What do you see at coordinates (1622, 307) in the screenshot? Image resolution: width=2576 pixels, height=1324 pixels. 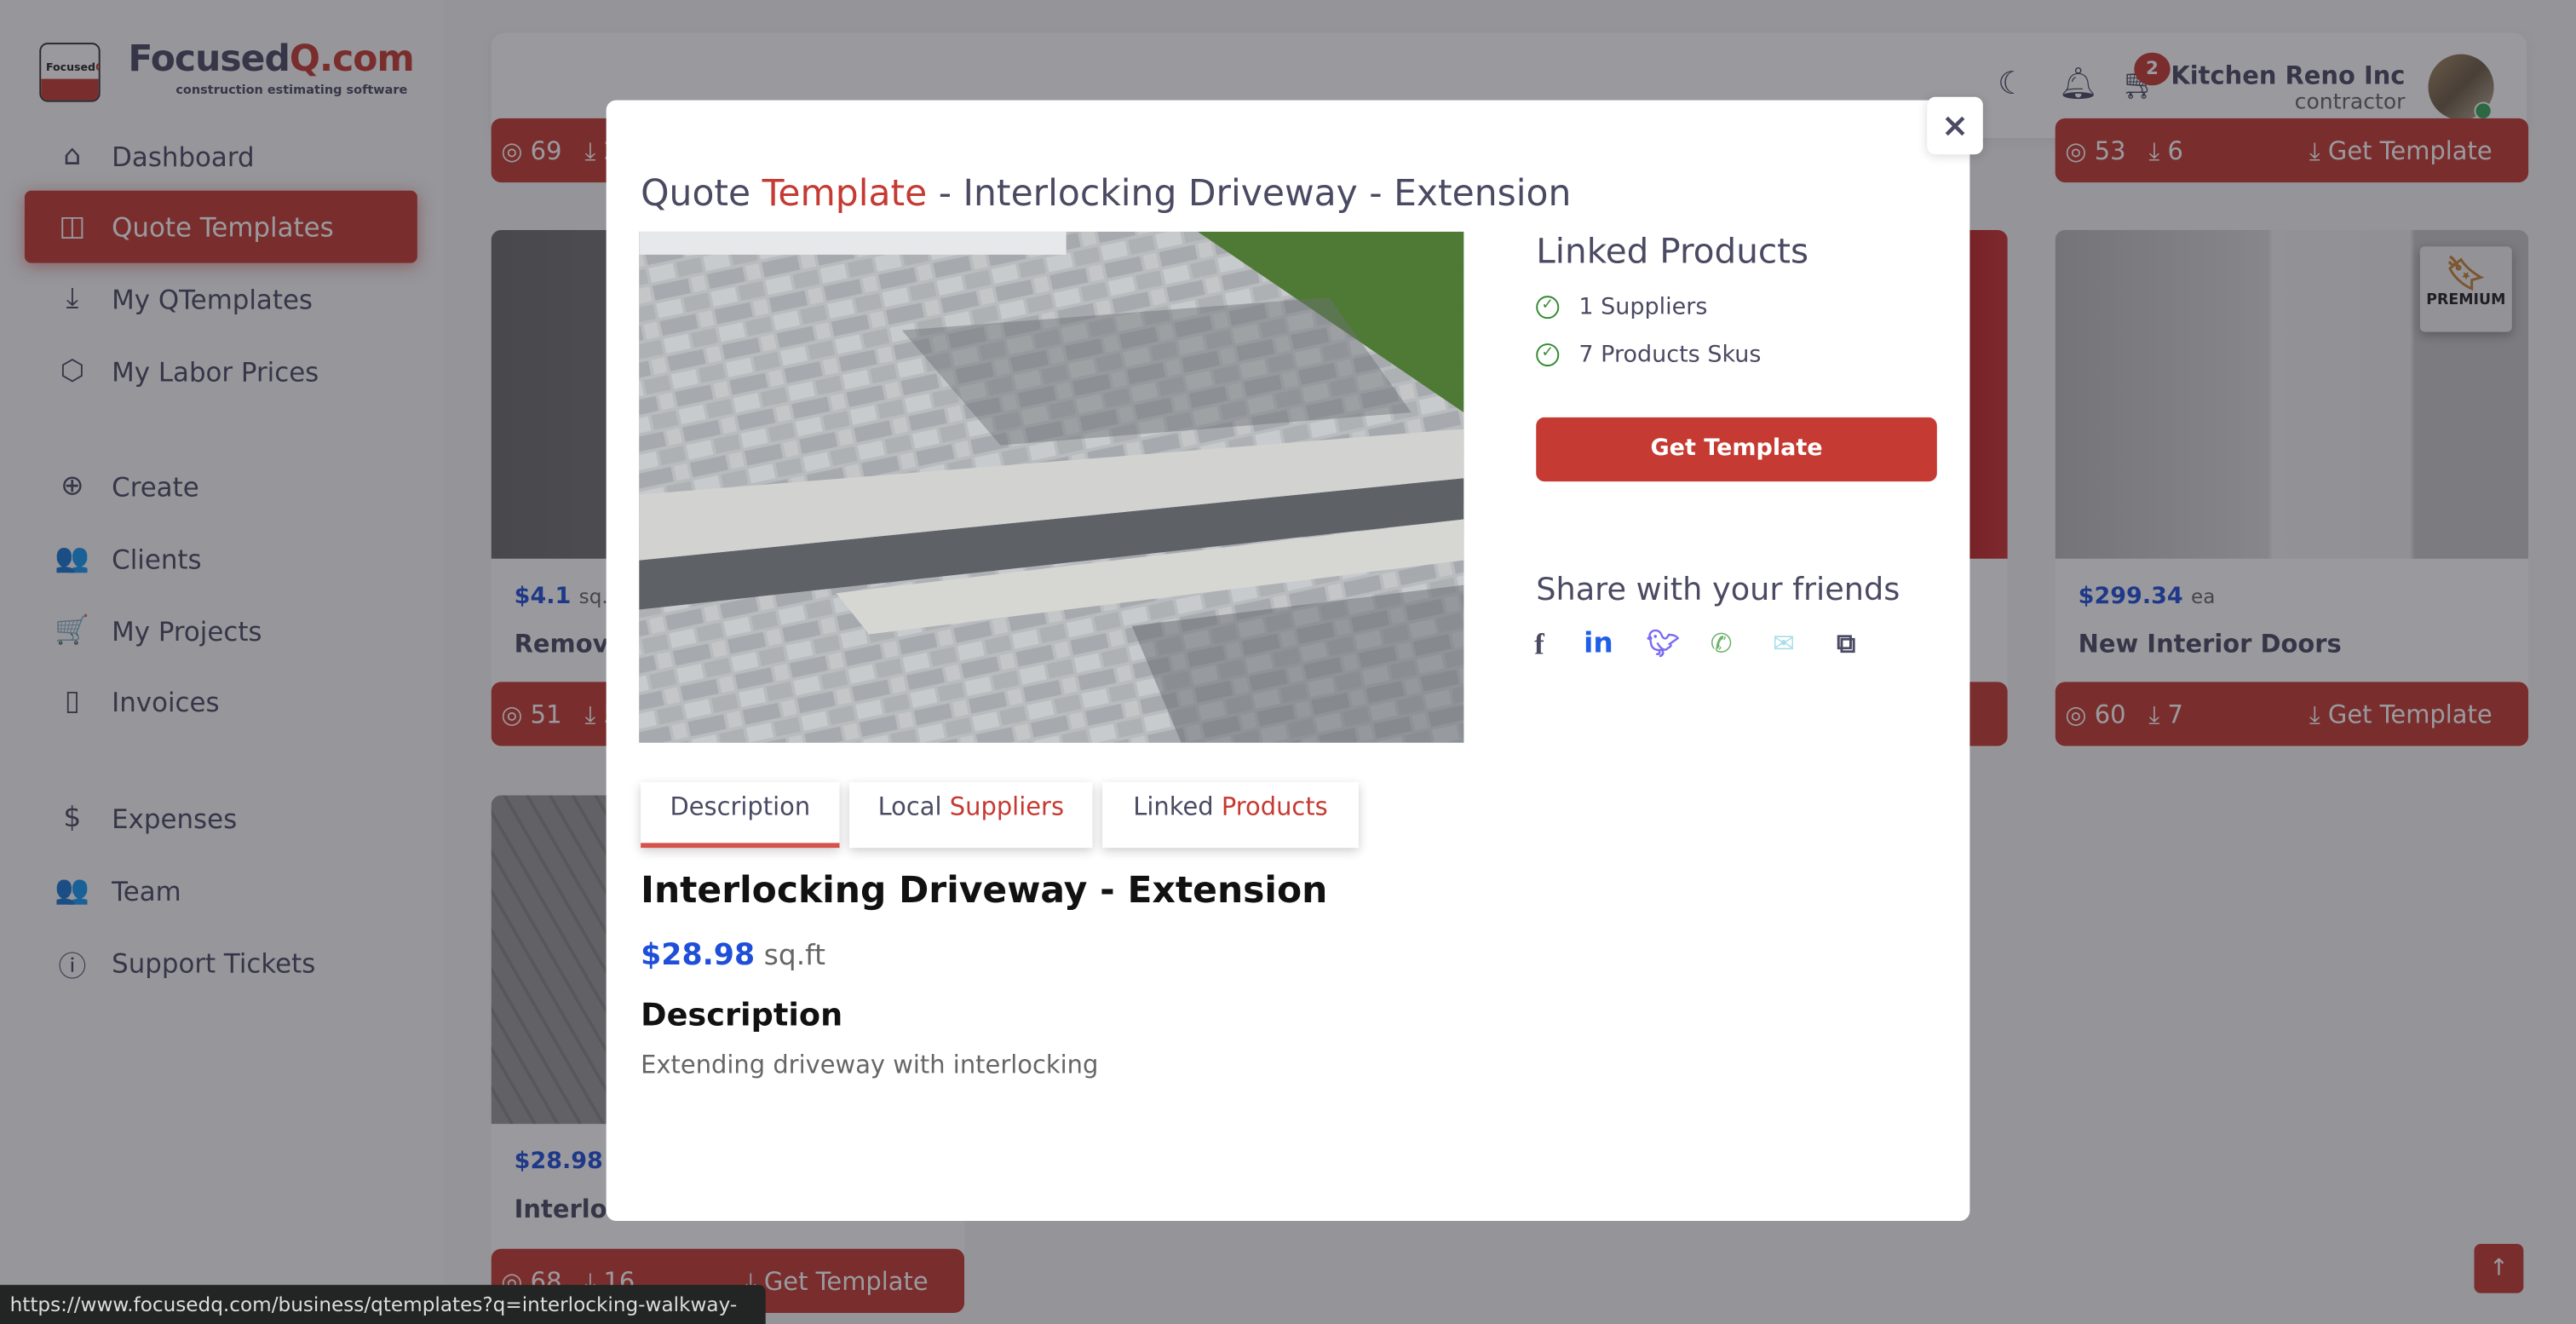 I see `linked-item: ✓ 1 Suppliers` at bounding box center [1622, 307].